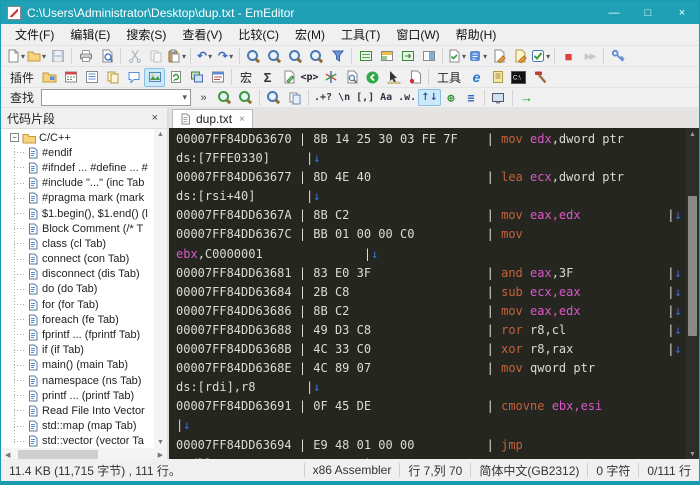  What do you see at coordinates (77, 350) in the screenshot?
I see `snippet-item: if (if Tab)` at bounding box center [77, 350].